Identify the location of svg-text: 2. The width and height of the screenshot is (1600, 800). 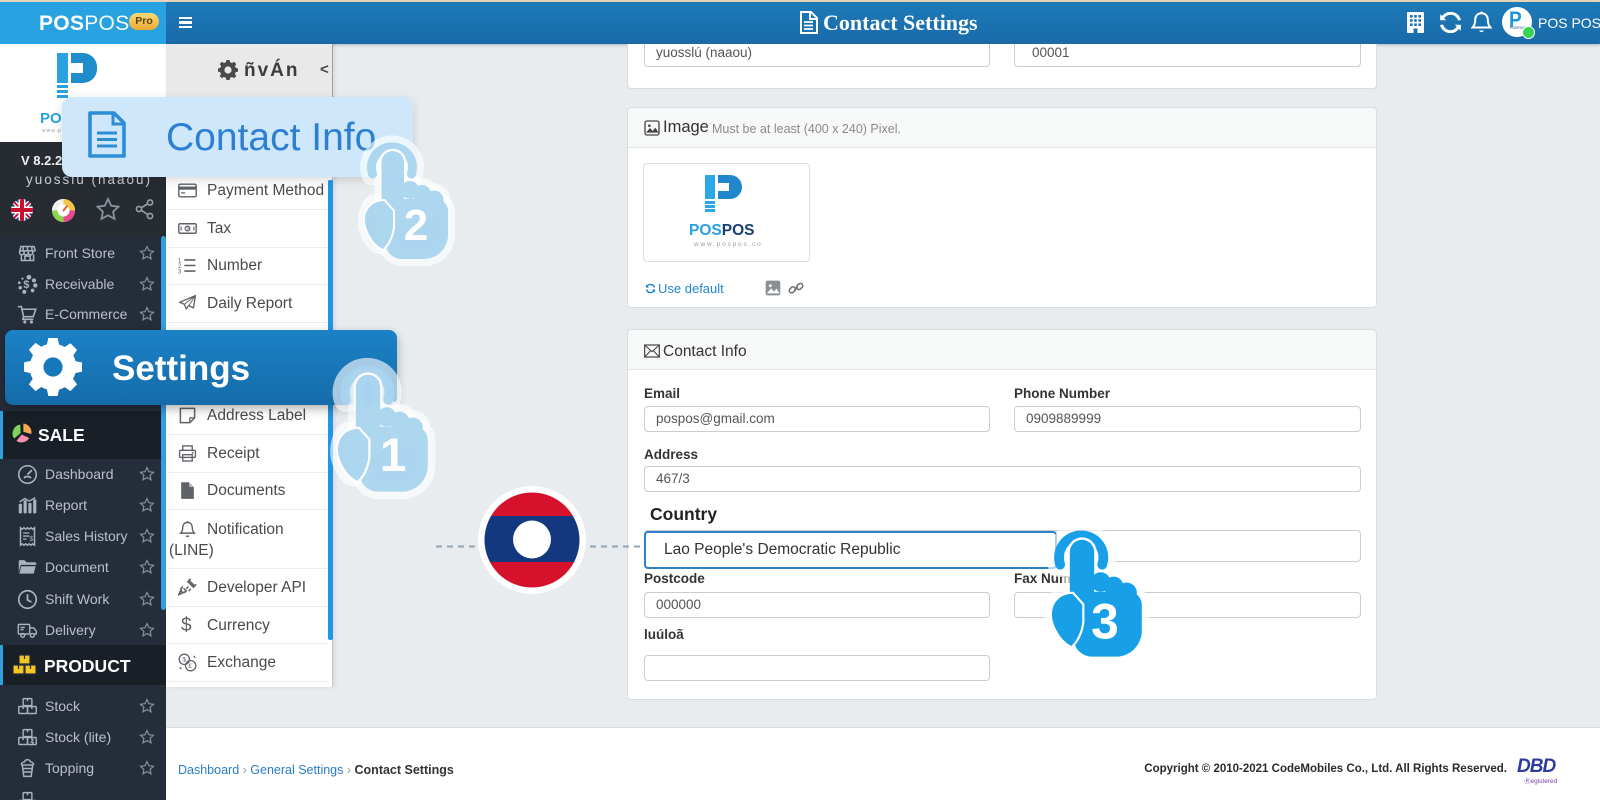
(416, 225).